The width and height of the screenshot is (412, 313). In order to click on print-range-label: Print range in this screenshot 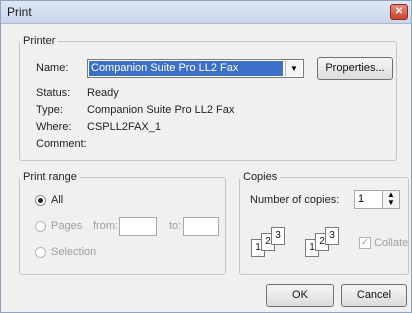, I will do `click(50, 177)`.